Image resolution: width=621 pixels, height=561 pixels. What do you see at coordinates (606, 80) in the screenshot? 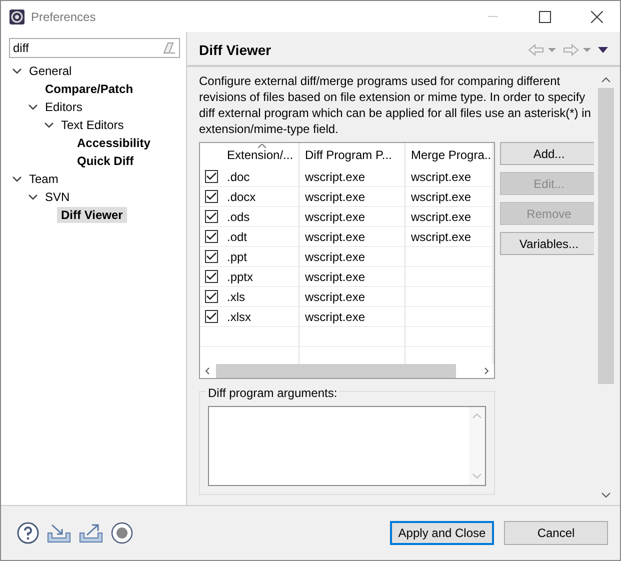
I see `scroll-up-icon` at bounding box center [606, 80].